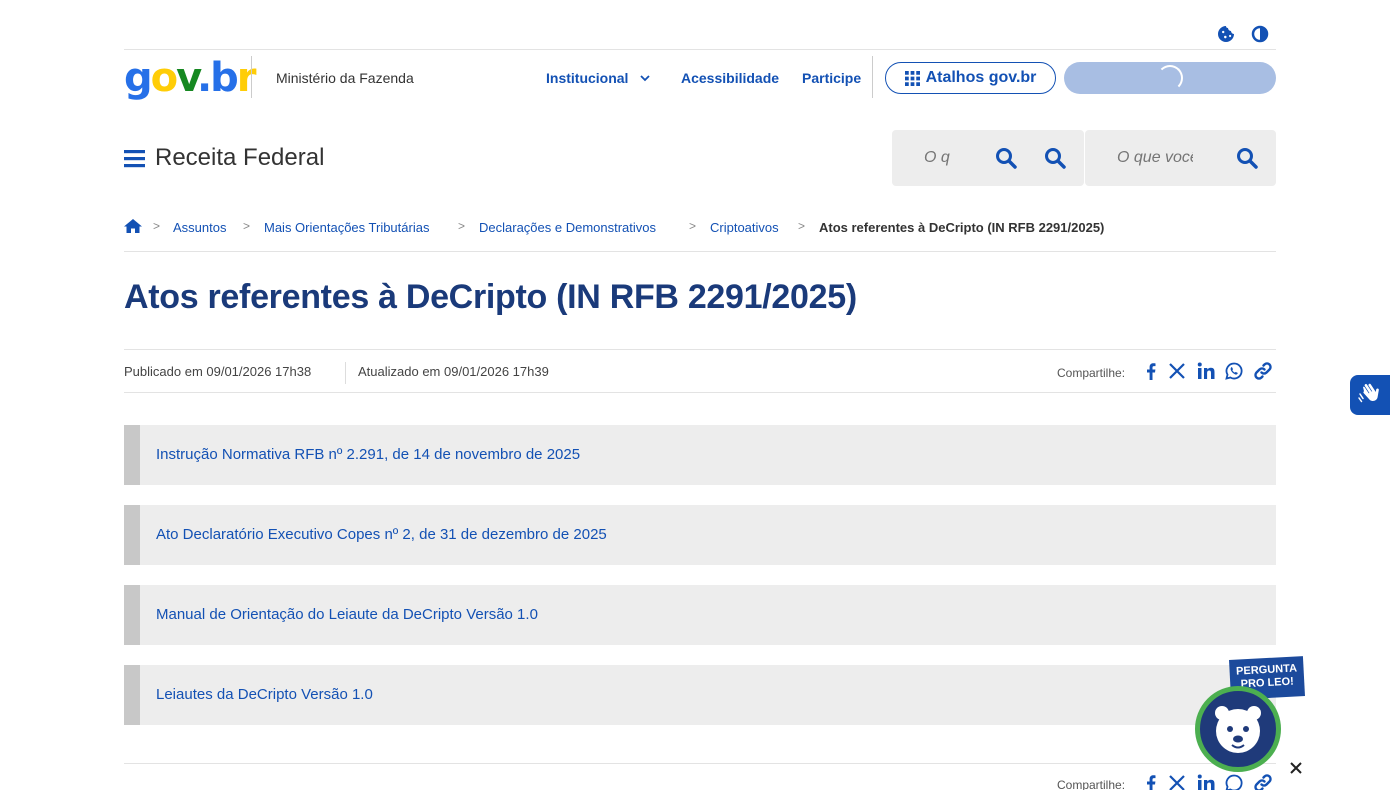  Describe the element at coordinates (239, 158) in the screenshot. I see `site-title: Receita Federal` at that location.